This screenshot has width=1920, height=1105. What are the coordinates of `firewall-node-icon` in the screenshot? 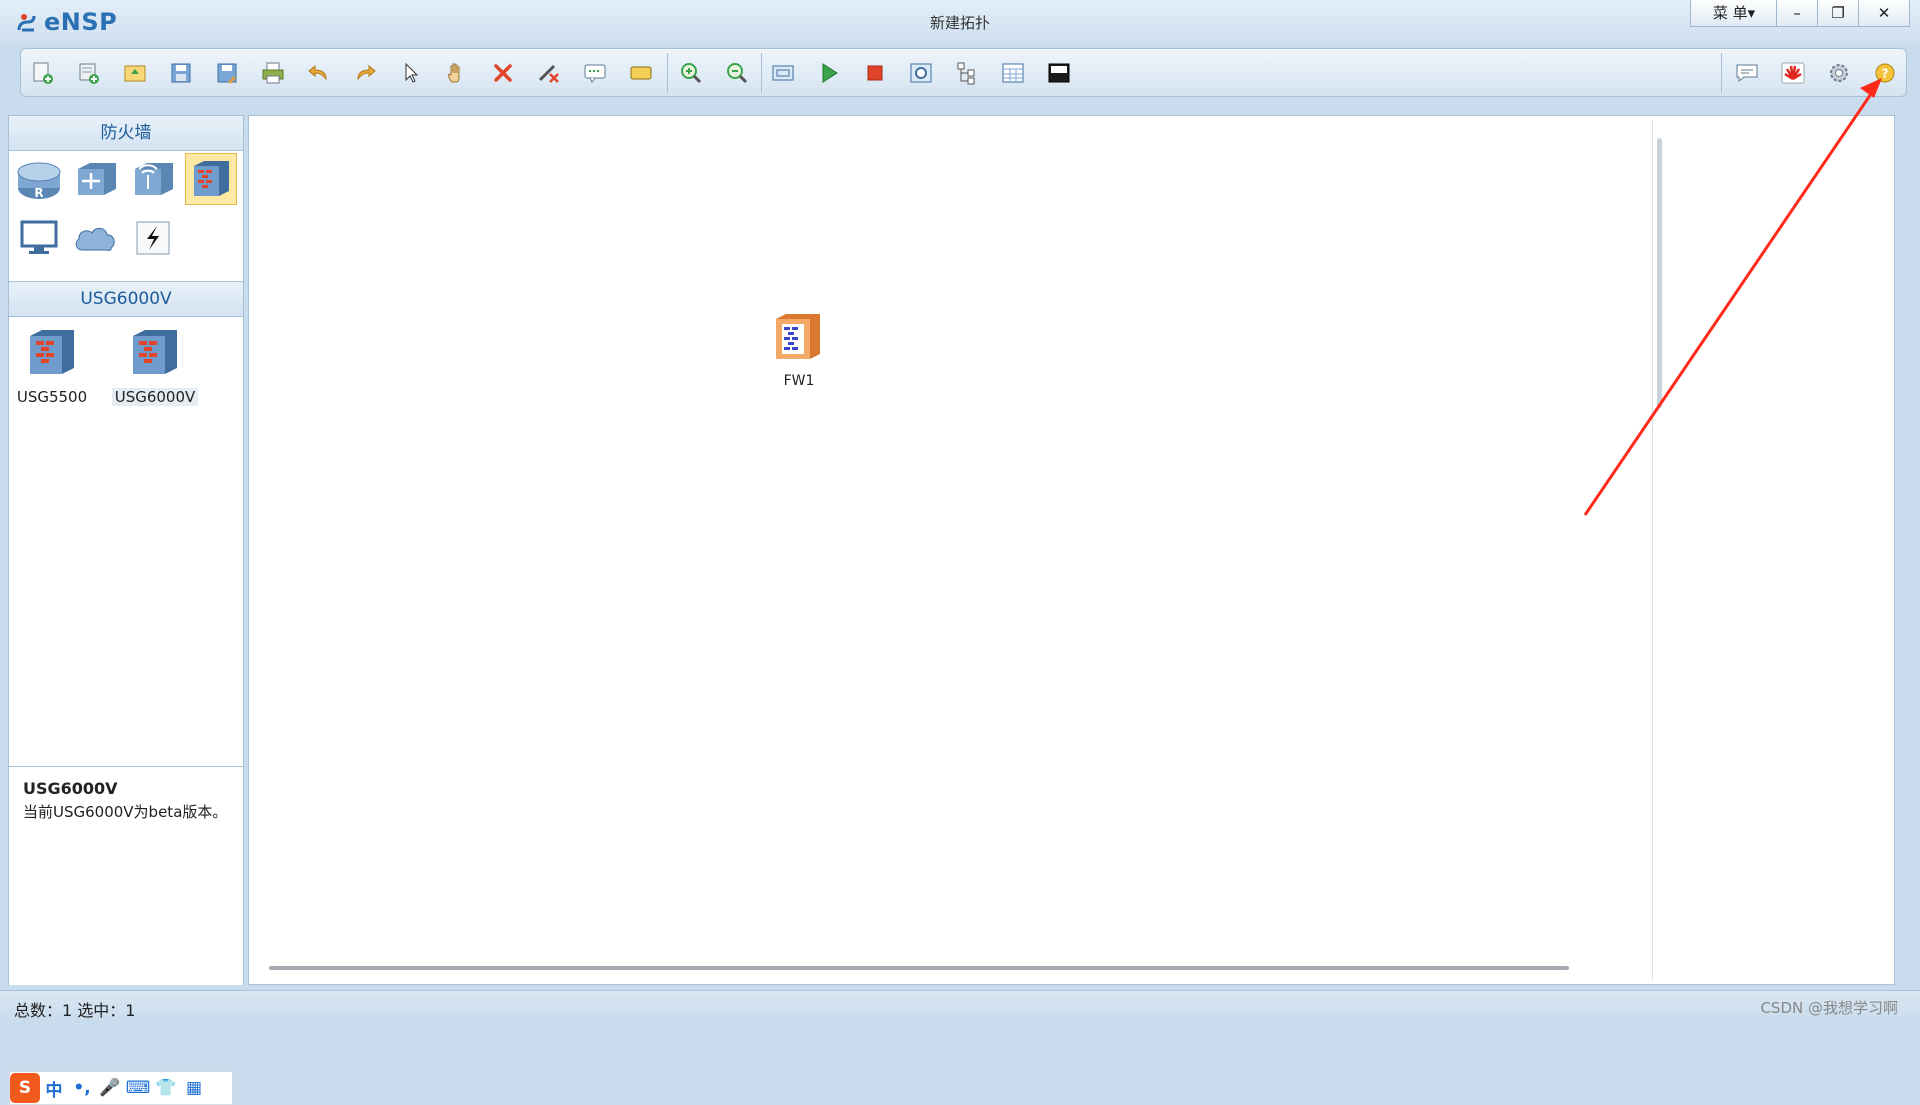 It's located at (799, 340).